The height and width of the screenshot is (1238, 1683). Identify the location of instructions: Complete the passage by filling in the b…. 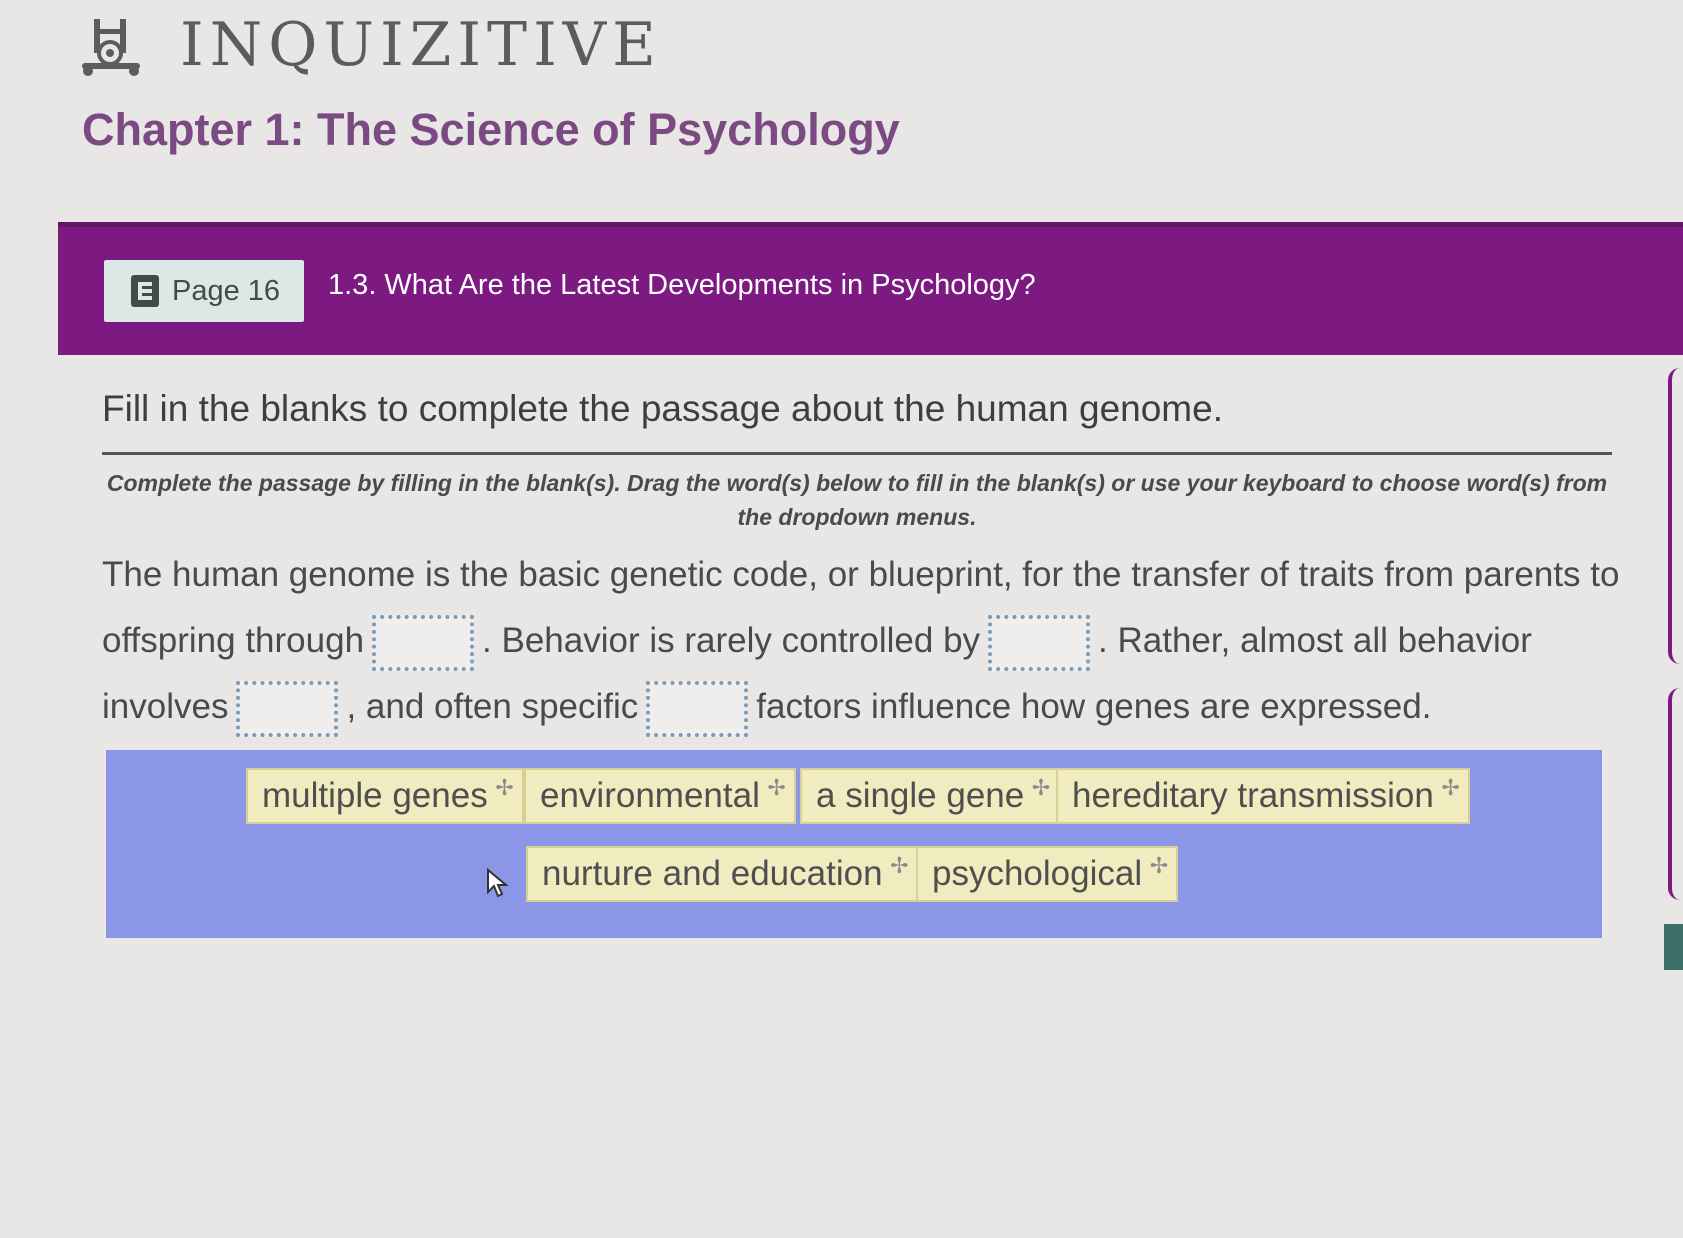
(857, 500).